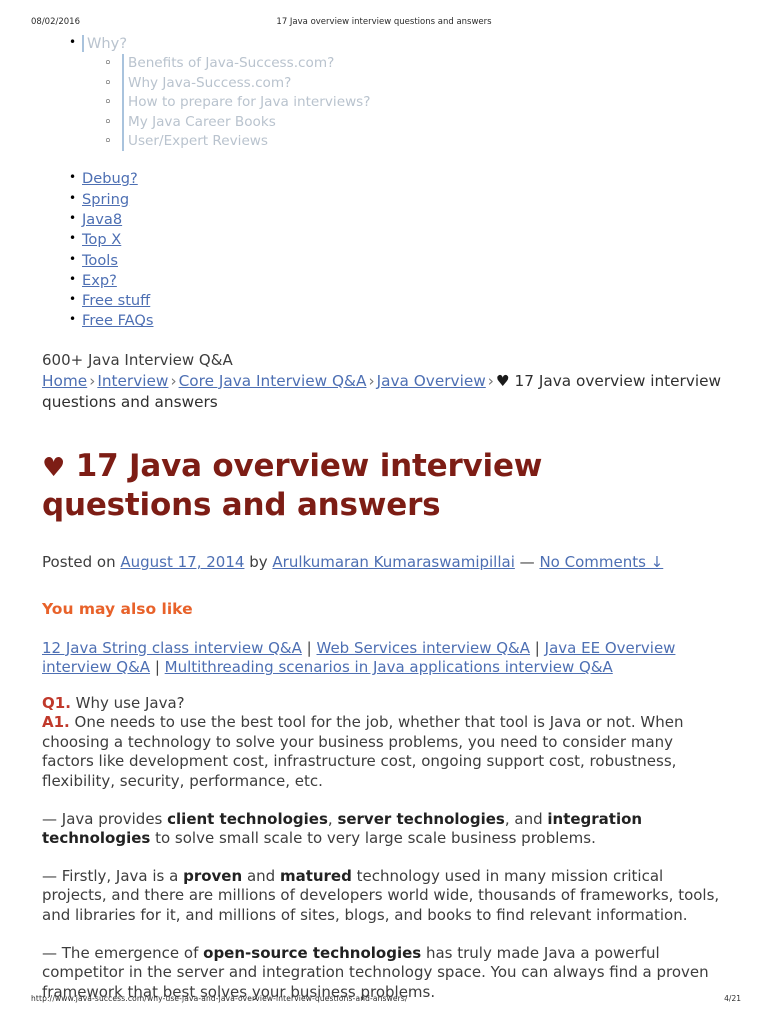 This screenshot has width=768, height=1024. Describe the element at coordinates (110, 178) in the screenshot. I see `nav-link-debug: Debug?` at that location.